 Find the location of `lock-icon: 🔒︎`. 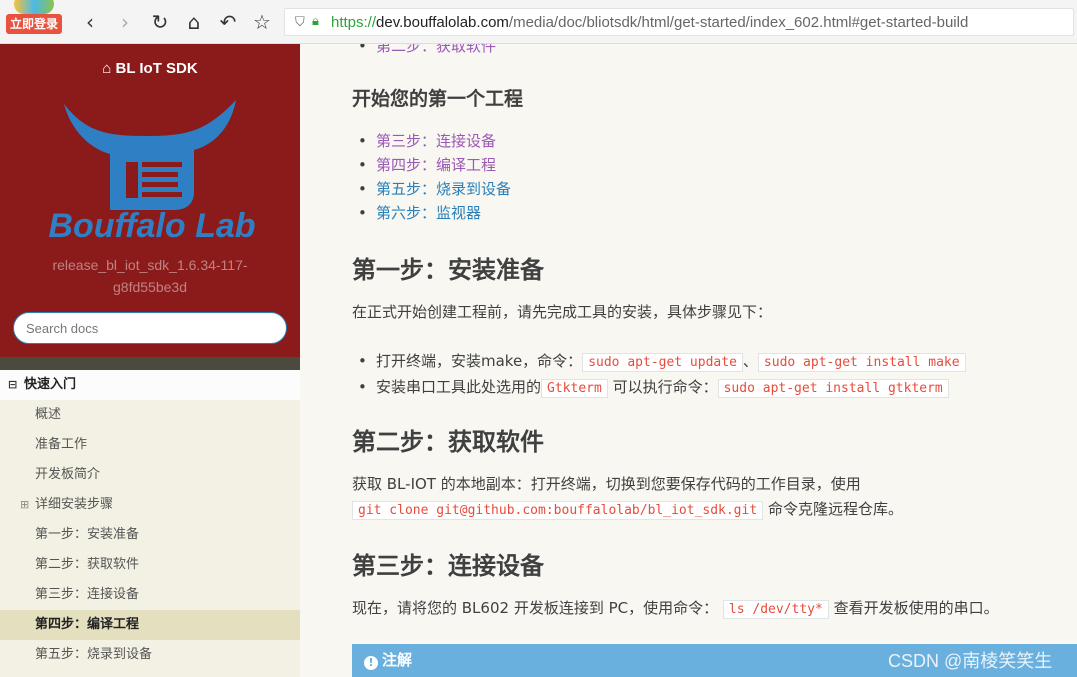

lock-icon: 🔒︎ is located at coordinates (315, 21).